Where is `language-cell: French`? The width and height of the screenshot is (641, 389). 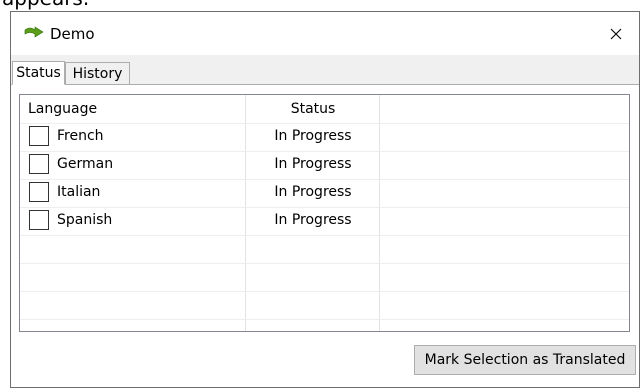 language-cell: French is located at coordinates (80, 136).